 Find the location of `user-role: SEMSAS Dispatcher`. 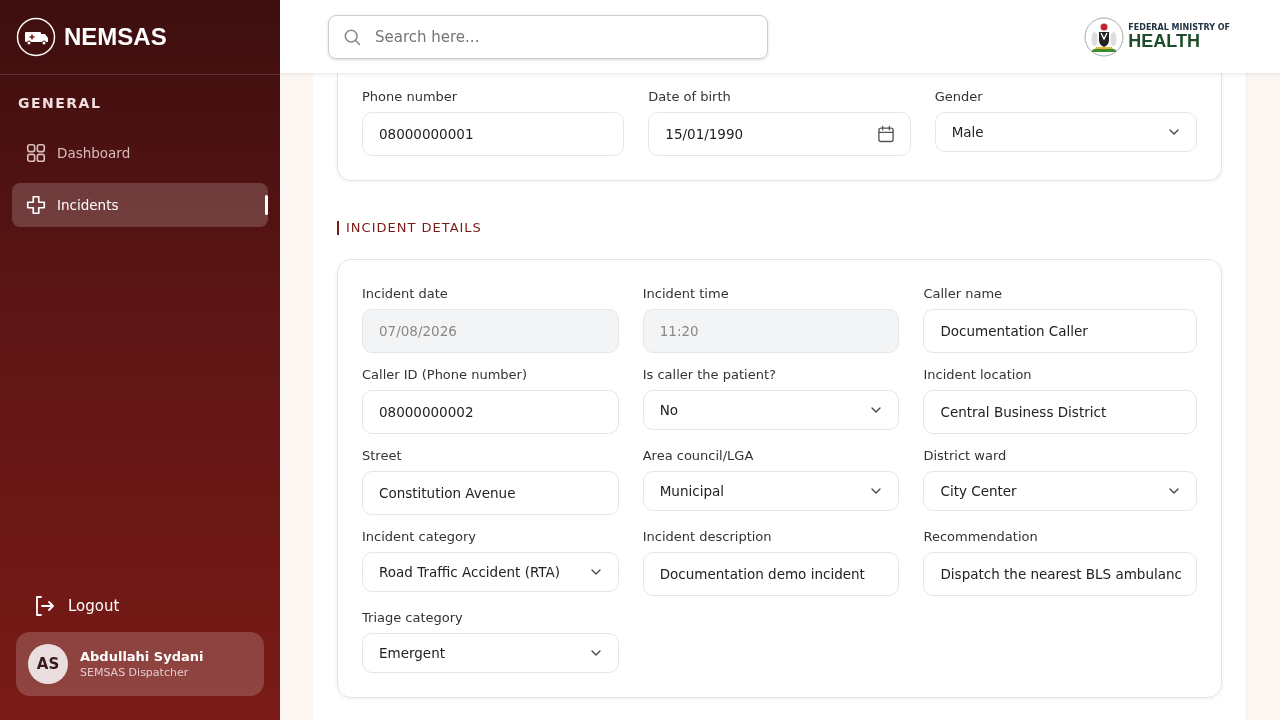

user-role: SEMSAS Dispatcher is located at coordinates (135, 672).